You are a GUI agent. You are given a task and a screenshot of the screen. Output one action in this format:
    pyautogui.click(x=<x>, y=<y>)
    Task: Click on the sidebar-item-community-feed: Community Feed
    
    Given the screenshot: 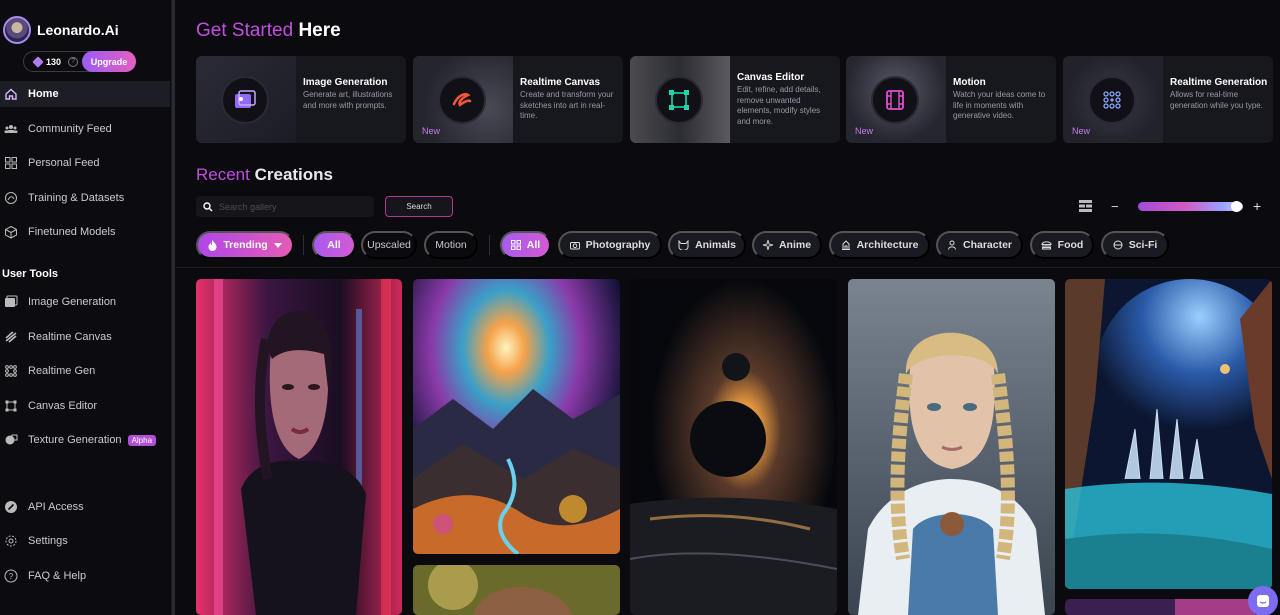 What is the action you would take?
    pyautogui.click(x=85, y=129)
    